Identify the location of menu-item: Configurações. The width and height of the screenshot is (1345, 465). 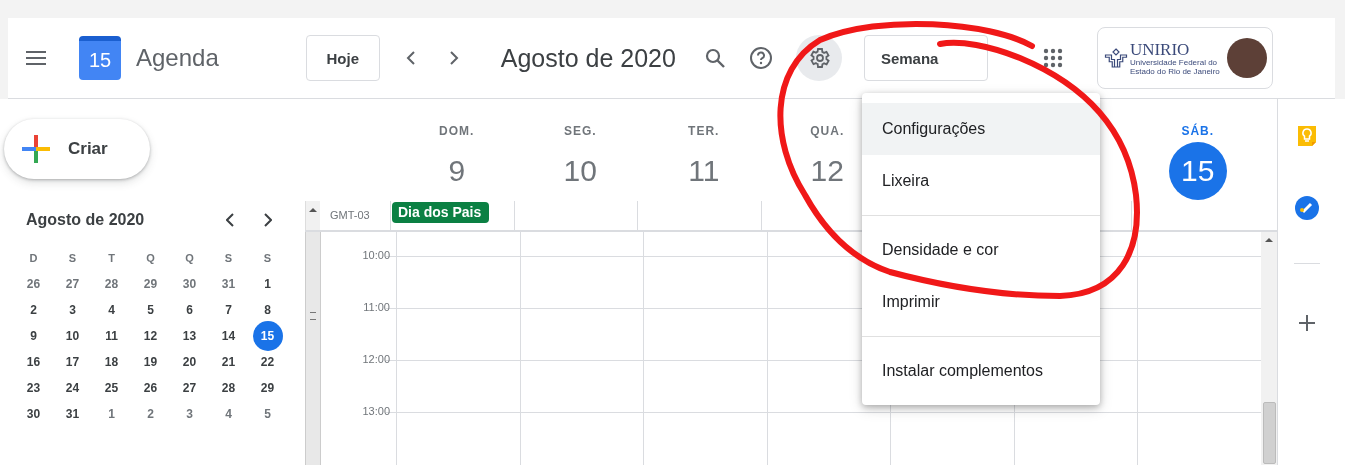
(981, 129).